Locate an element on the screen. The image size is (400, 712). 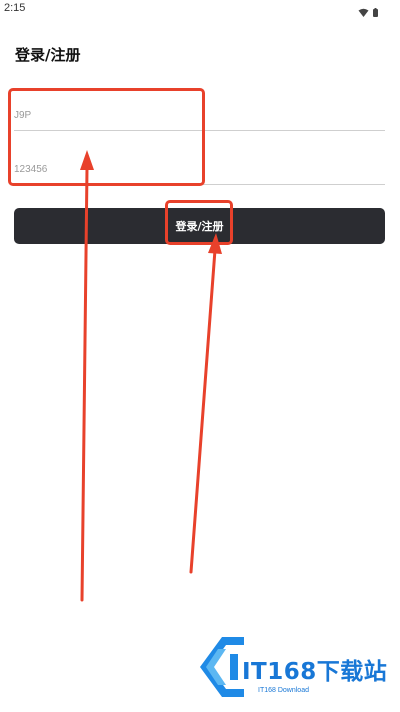
annotation-arrow-left is located at coordinates (87, 376).